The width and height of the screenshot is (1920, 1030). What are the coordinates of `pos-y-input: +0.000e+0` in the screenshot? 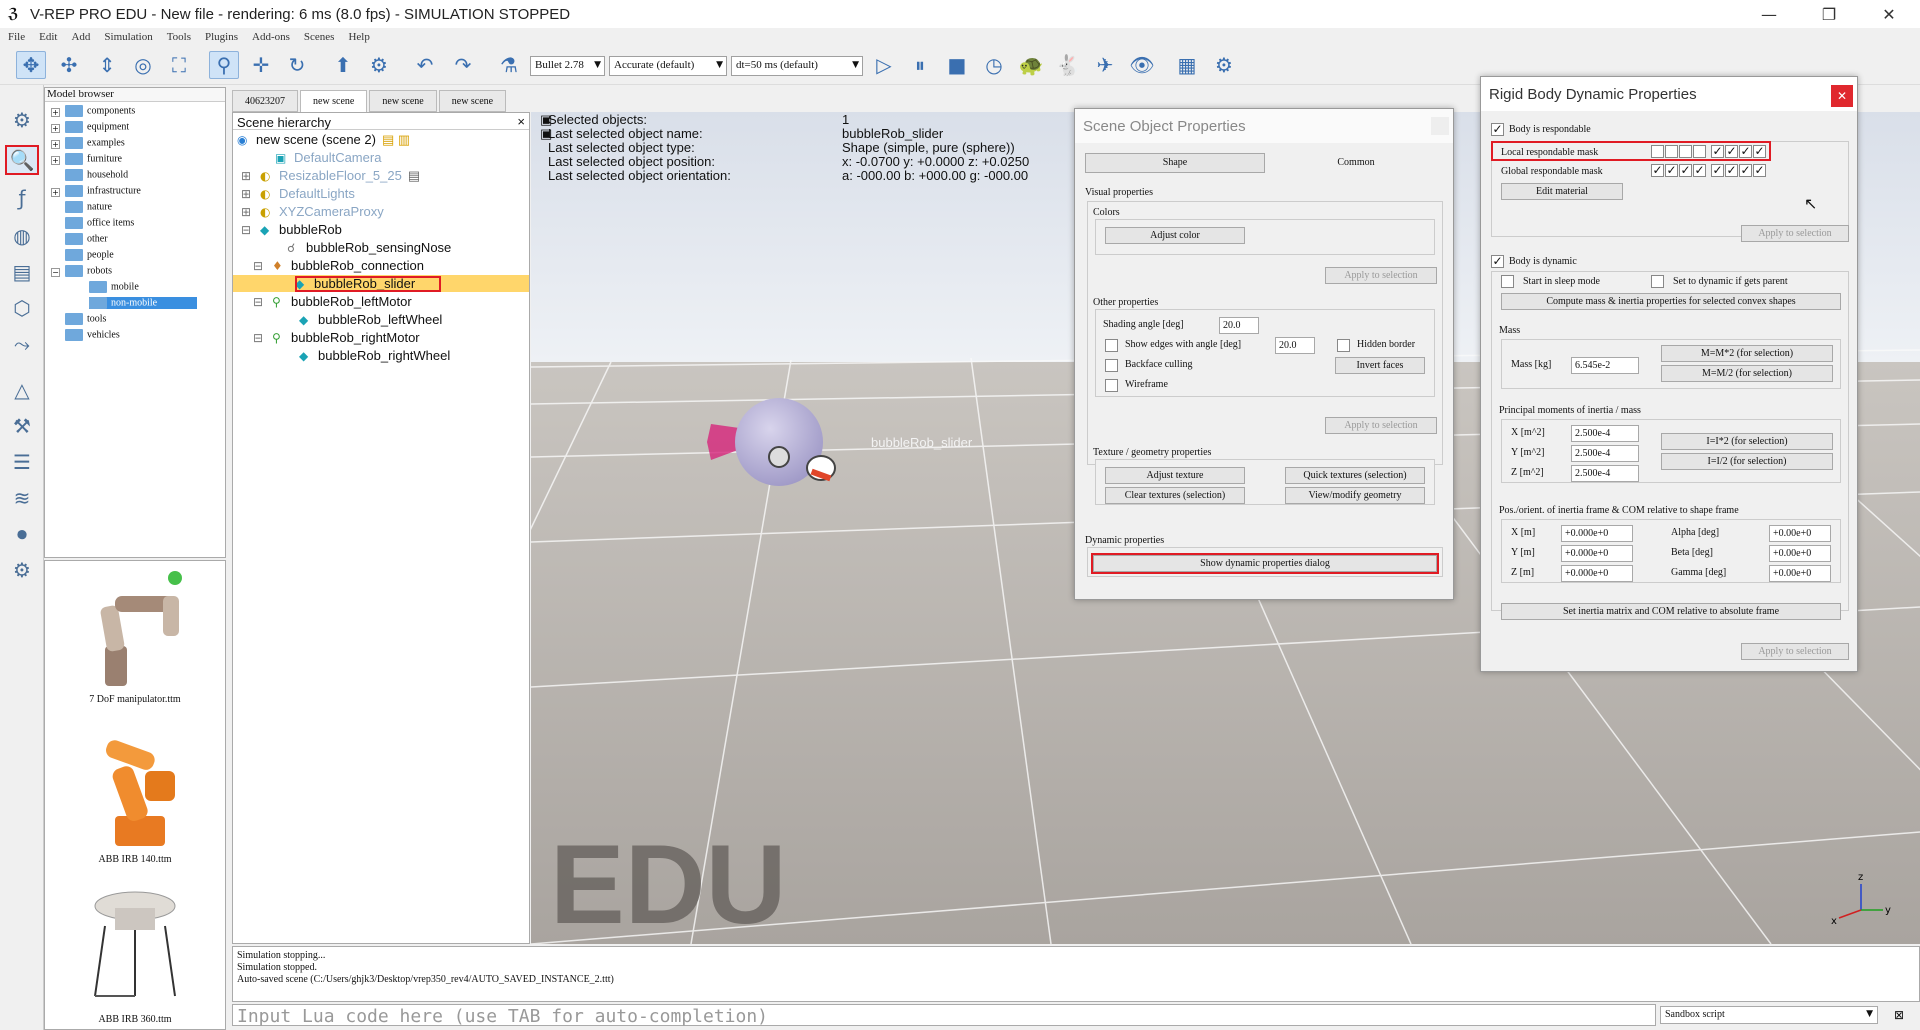 It's located at (1597, 553).